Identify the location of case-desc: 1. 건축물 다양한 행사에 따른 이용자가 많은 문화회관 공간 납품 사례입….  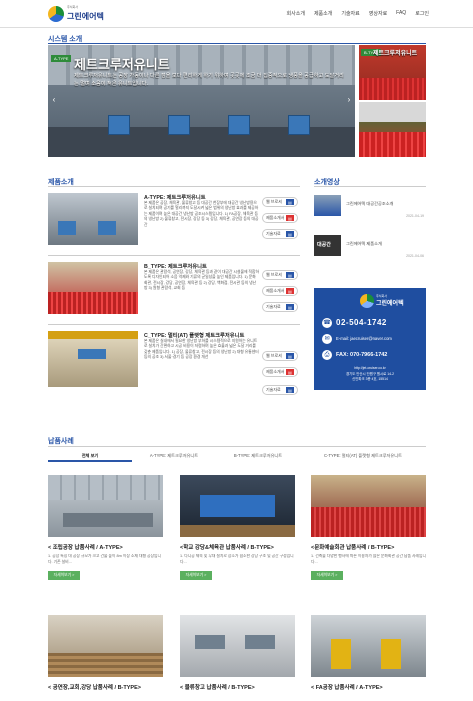
(368, 559).